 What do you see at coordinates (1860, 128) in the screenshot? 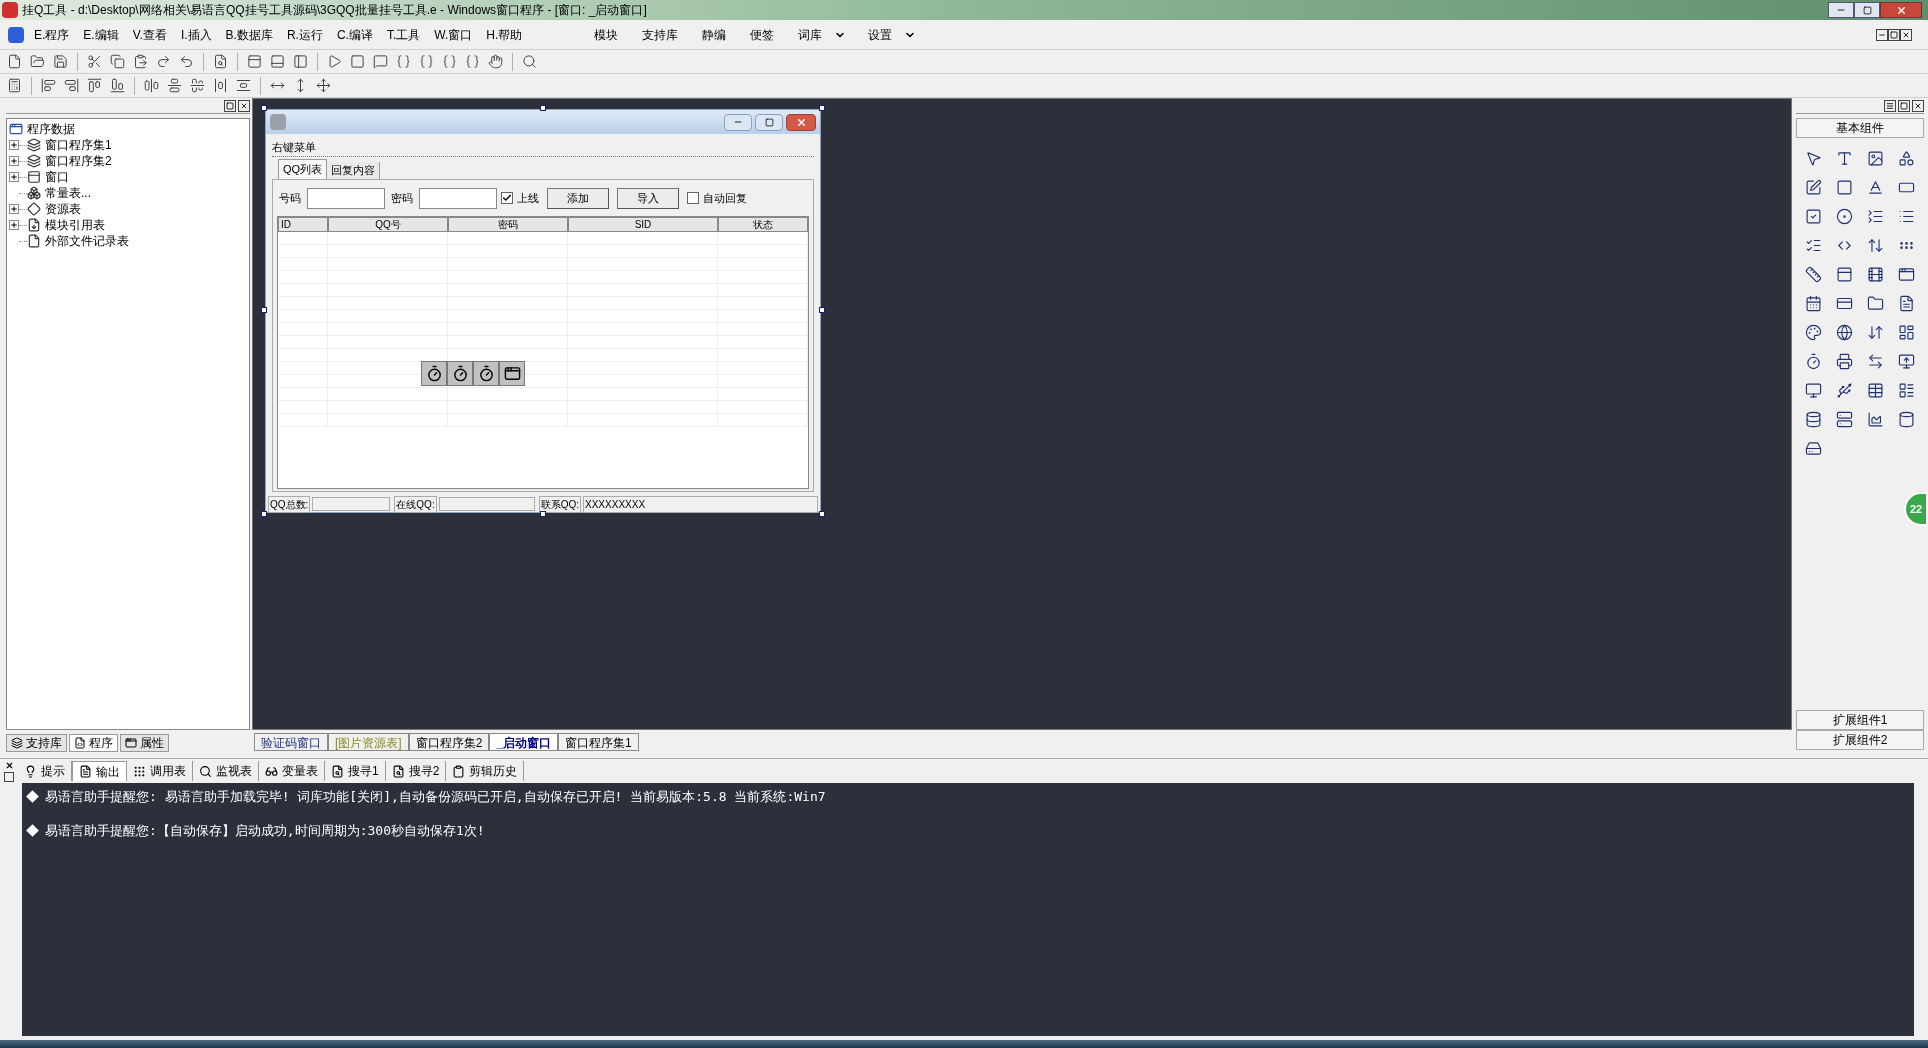
I see `palette-header-button: 基本组件` at bounding box center [1860, 128].